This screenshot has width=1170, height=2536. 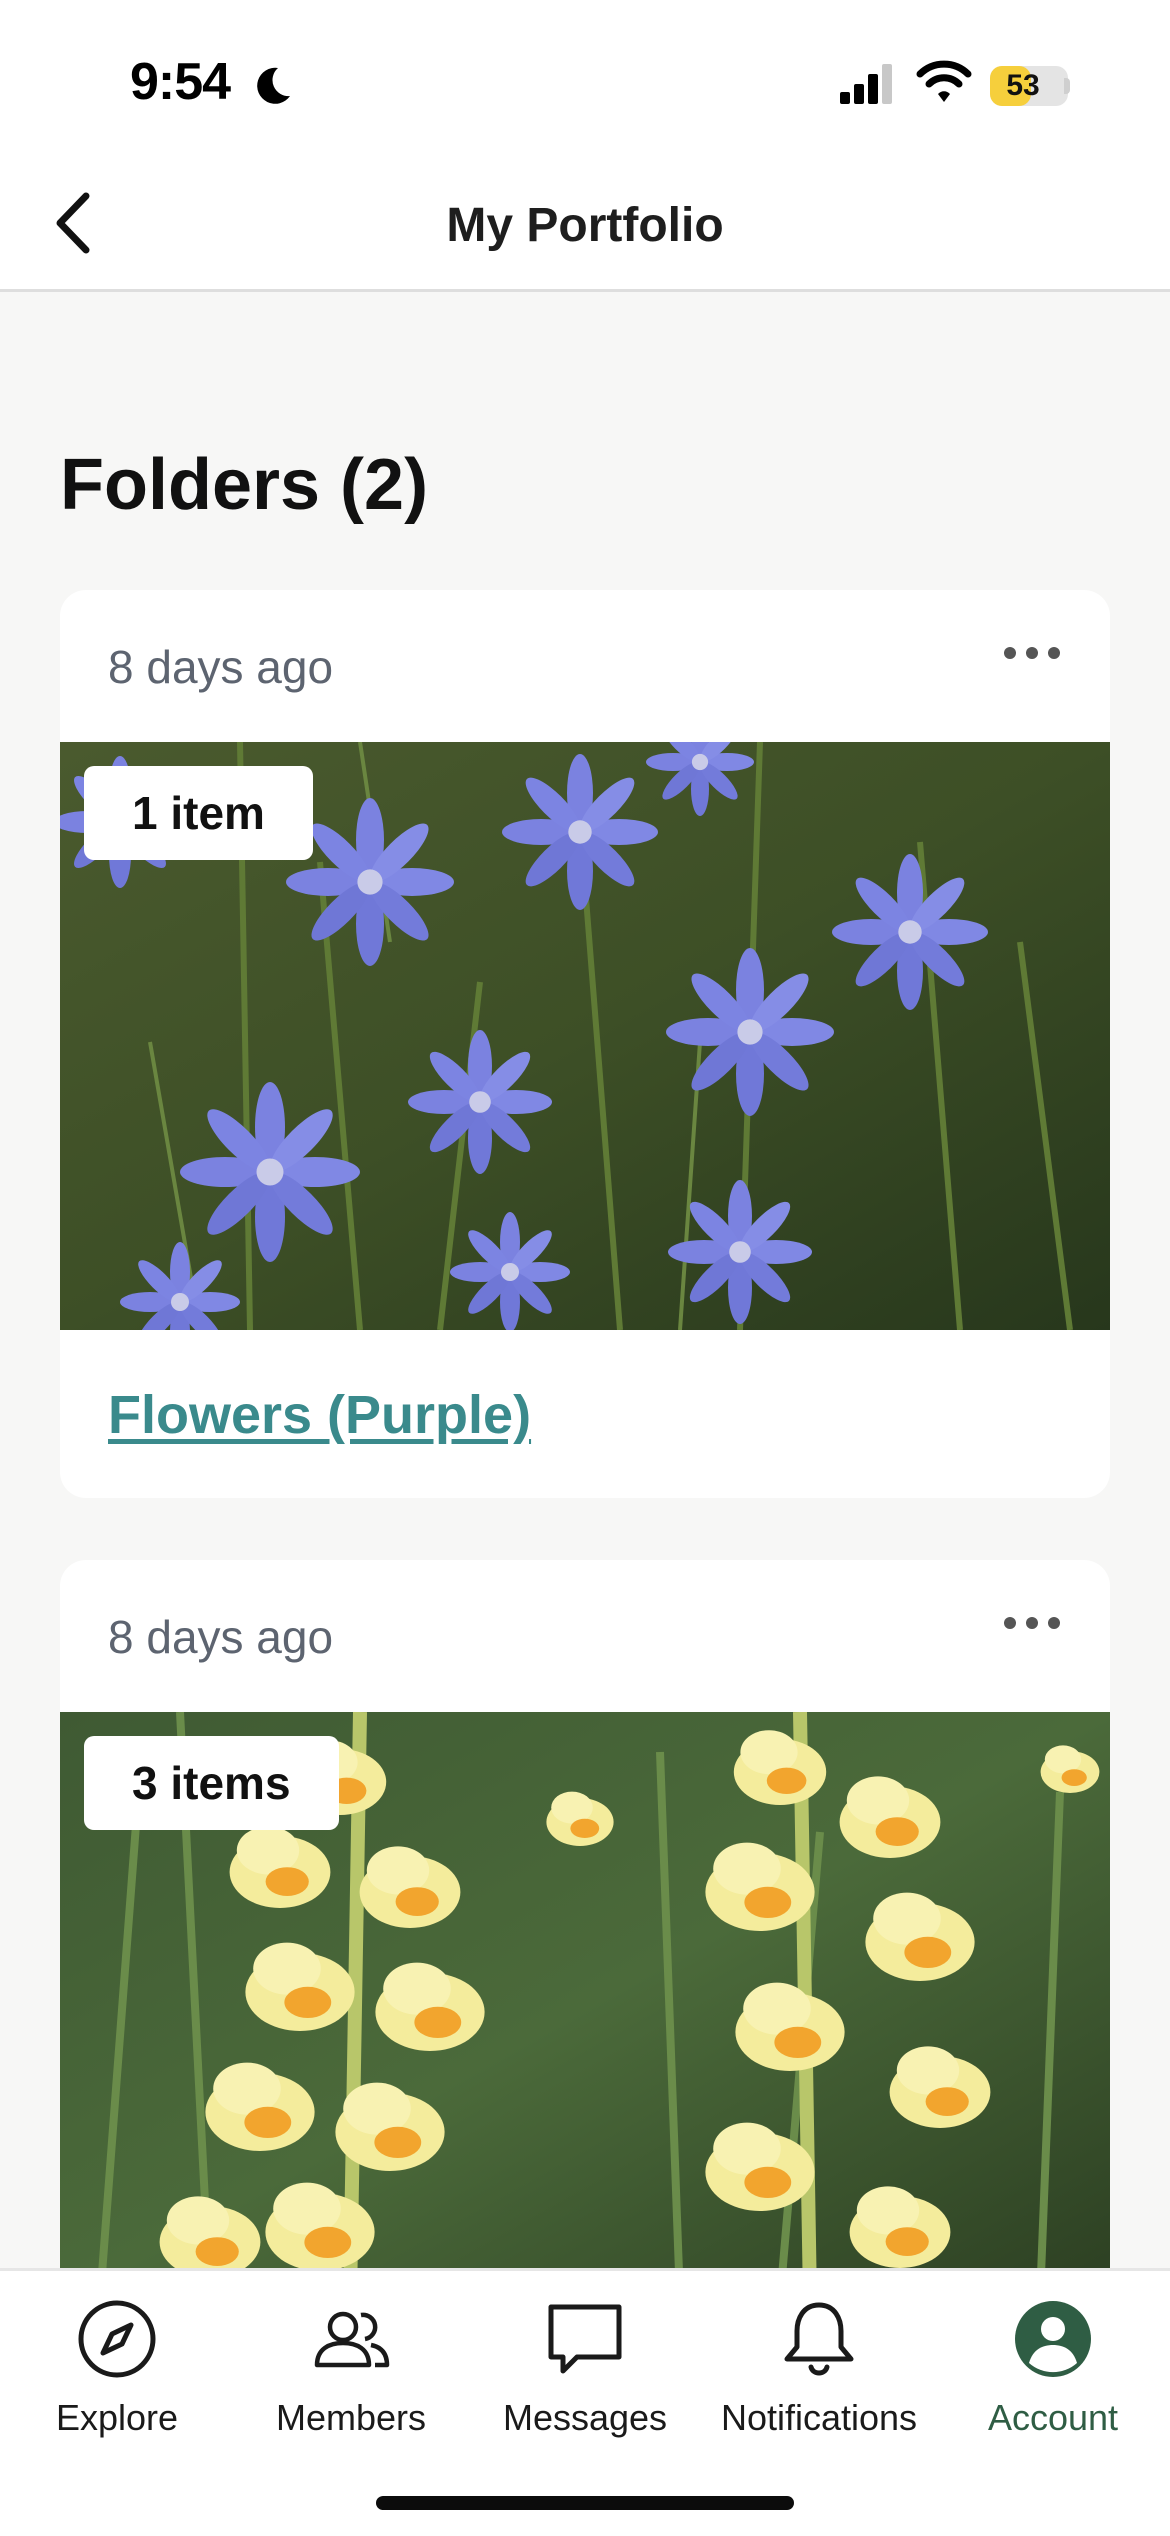 I want to click on page-title: My Portfolio, so click(x=585, y=225).